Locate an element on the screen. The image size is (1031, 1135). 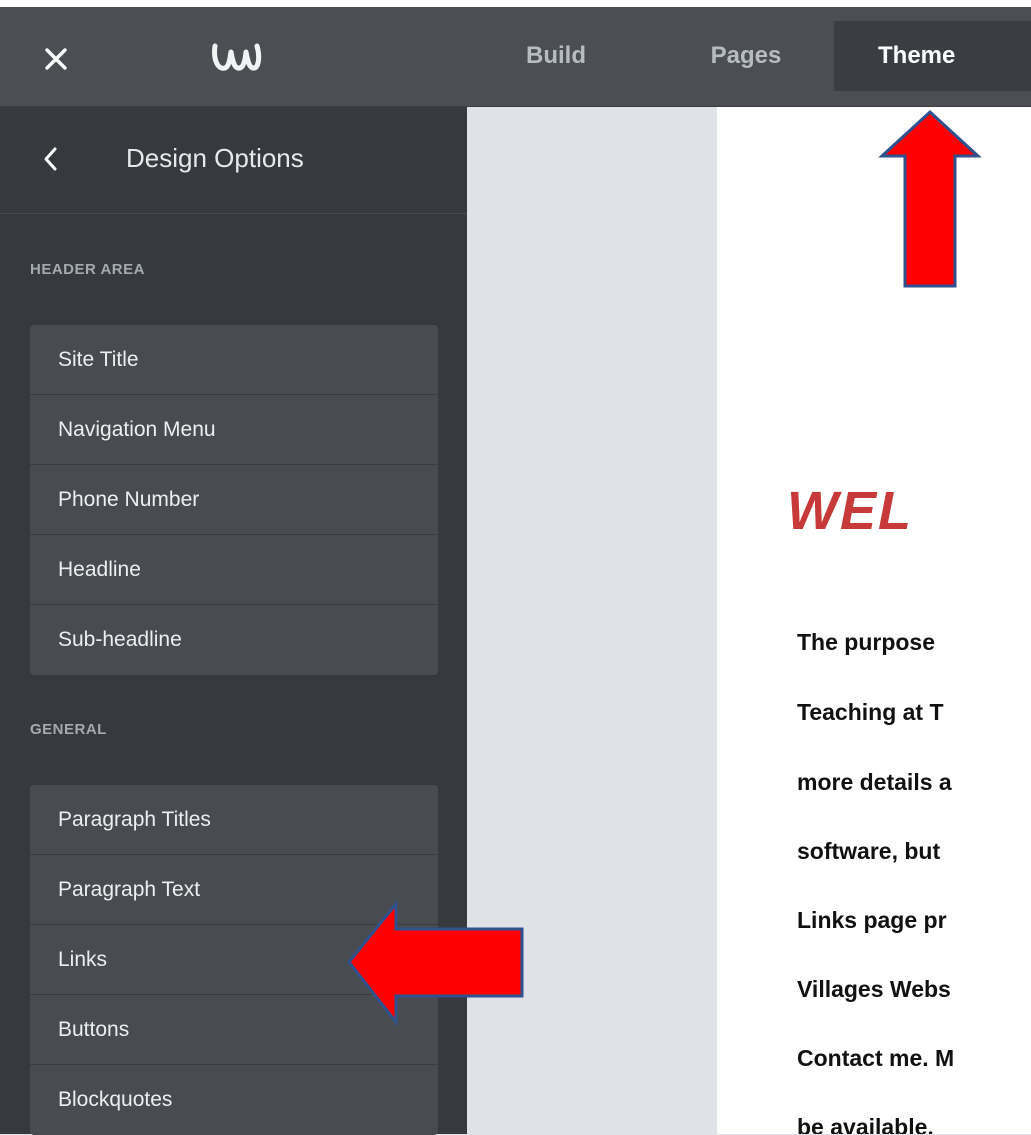
option-links: Links is located at coordinates (234, 960).